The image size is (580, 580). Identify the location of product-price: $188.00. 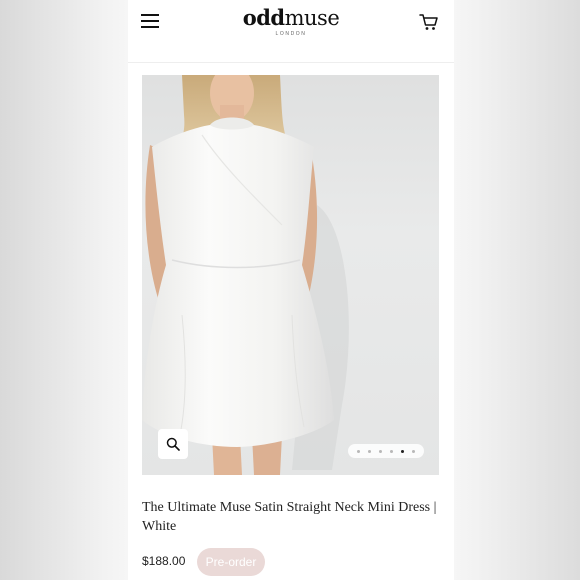
(164, 561).